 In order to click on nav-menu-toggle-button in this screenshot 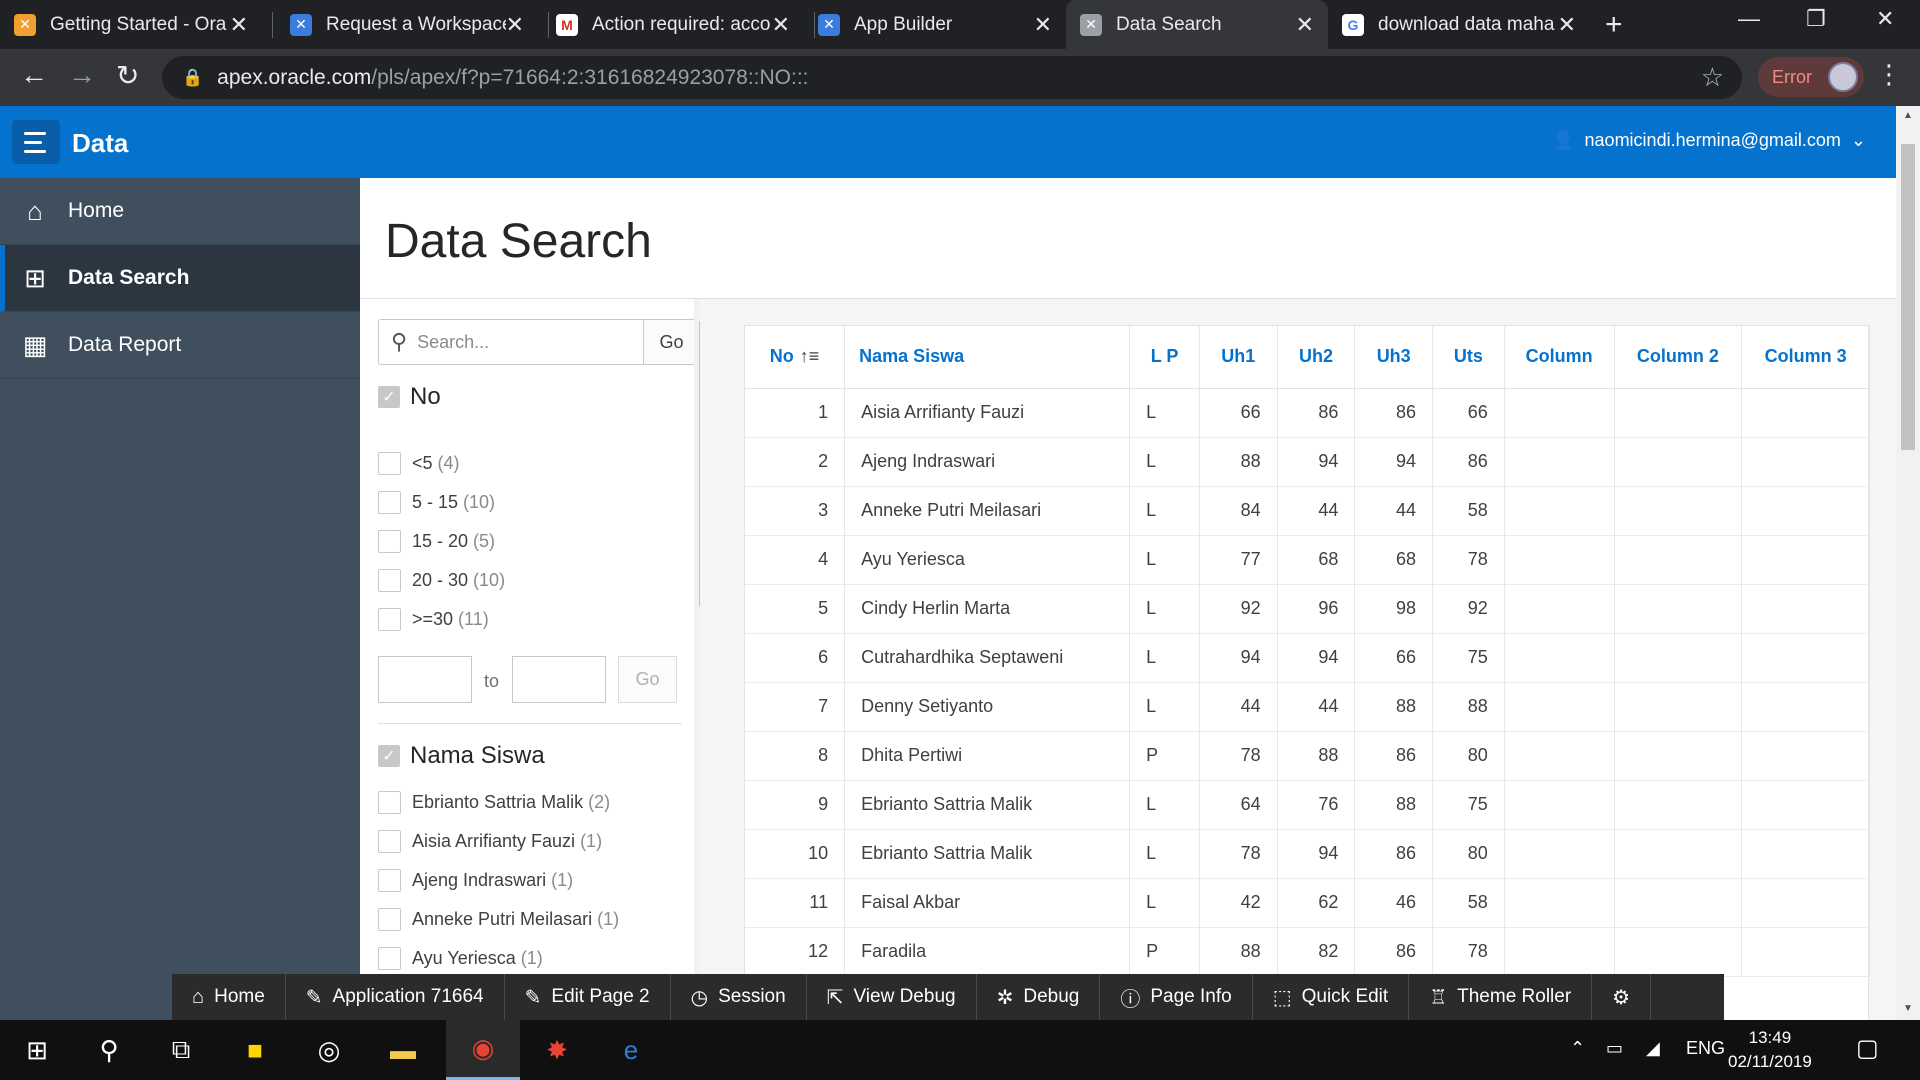, I will do `click(36, 142)`.